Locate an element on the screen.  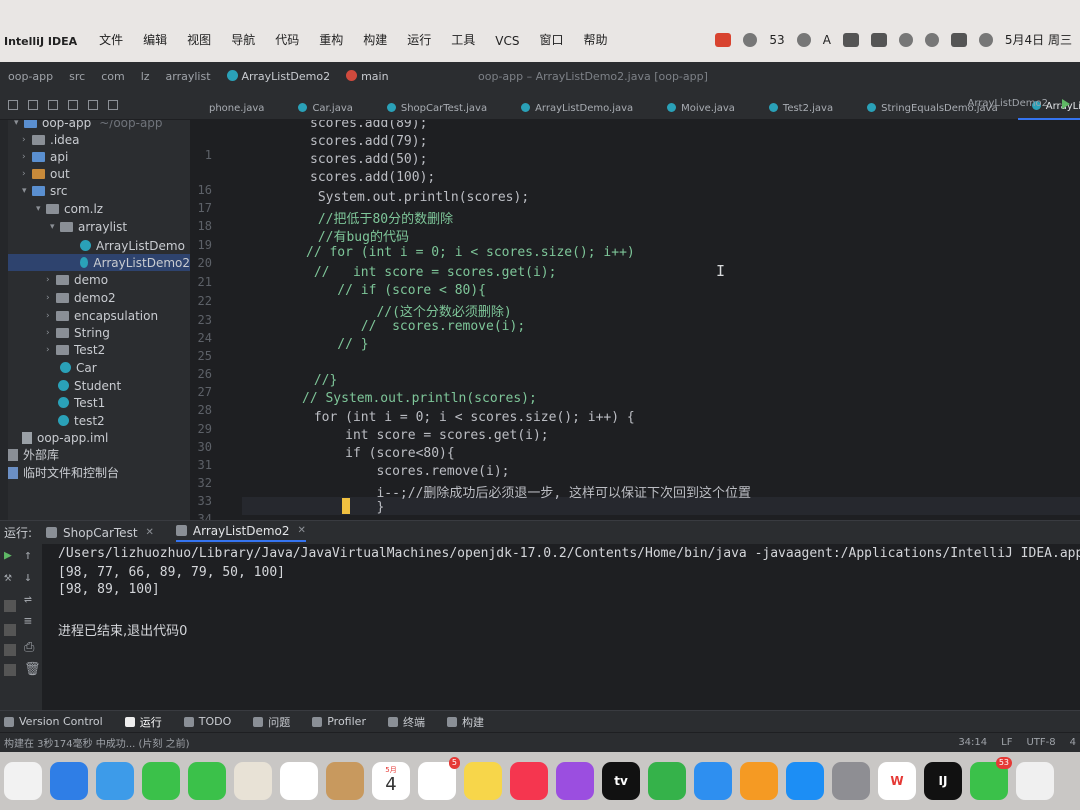
control-center-icon is located at coordinates (958, 39).